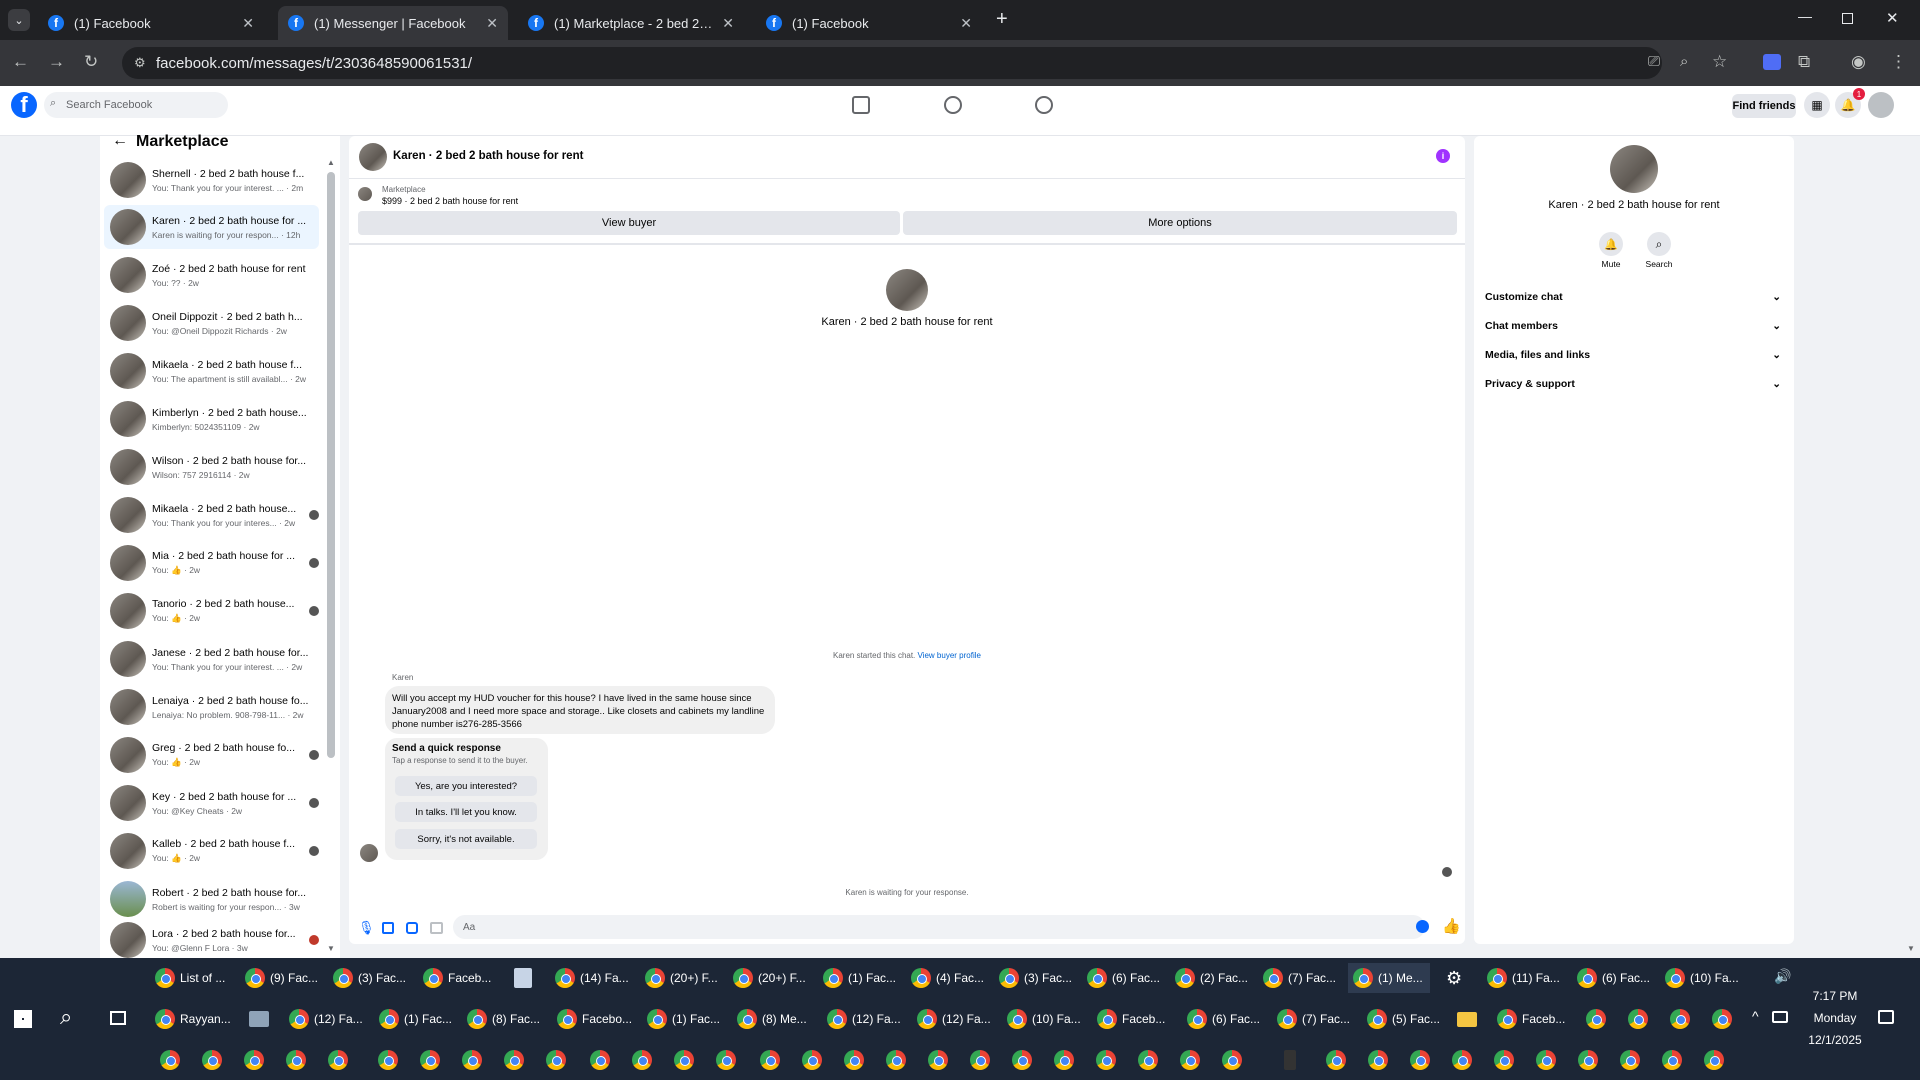  I want to click on task-view-icon, so click(118, 1018).